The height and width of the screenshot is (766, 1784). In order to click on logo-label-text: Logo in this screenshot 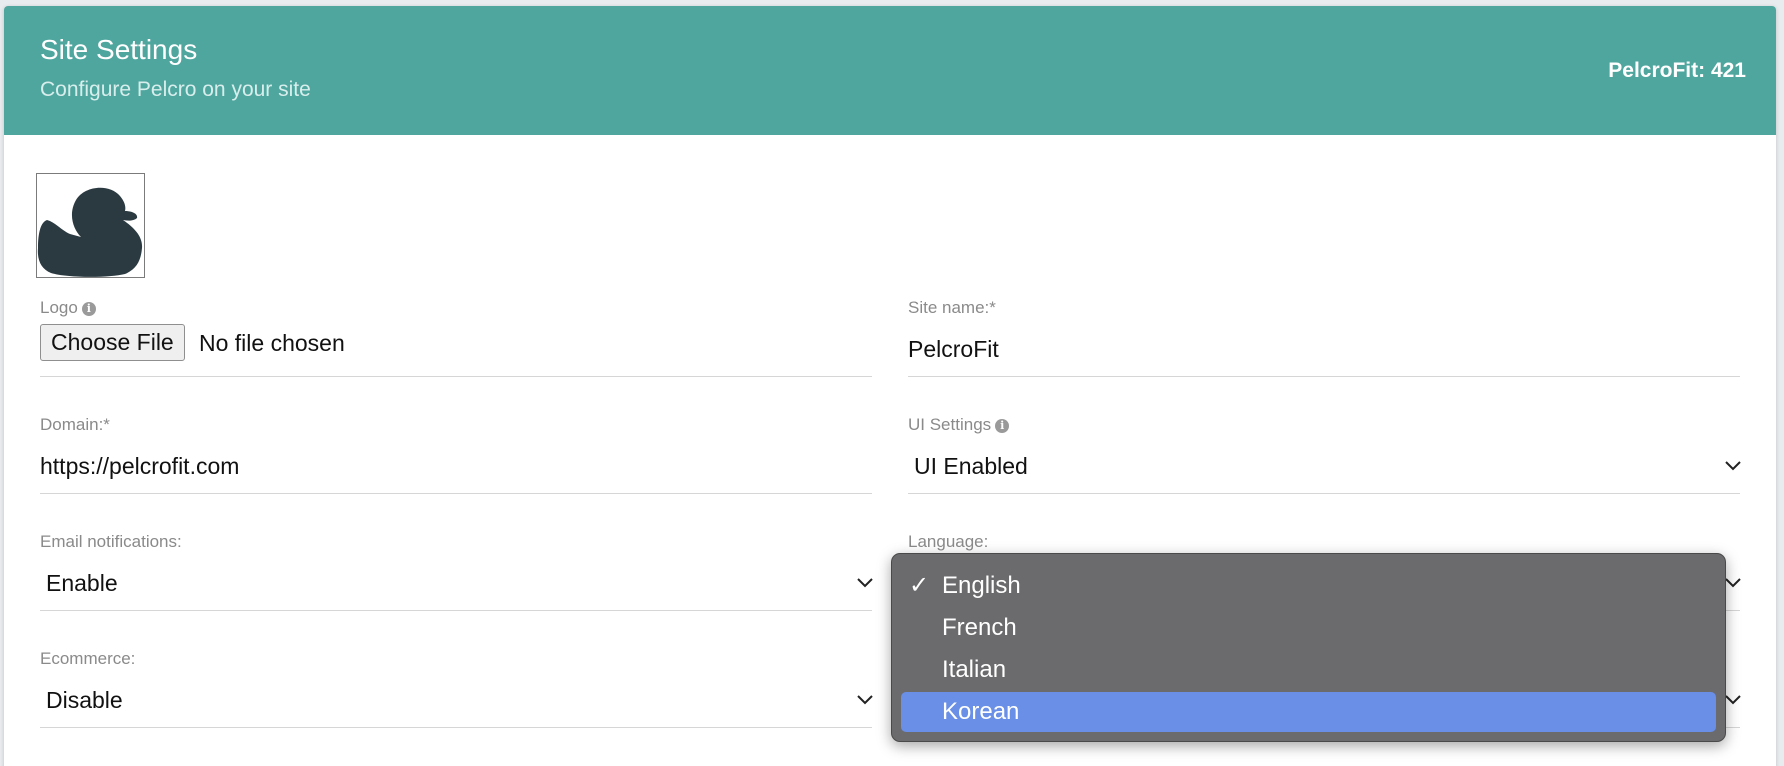, I will do `click(59, 307)`.